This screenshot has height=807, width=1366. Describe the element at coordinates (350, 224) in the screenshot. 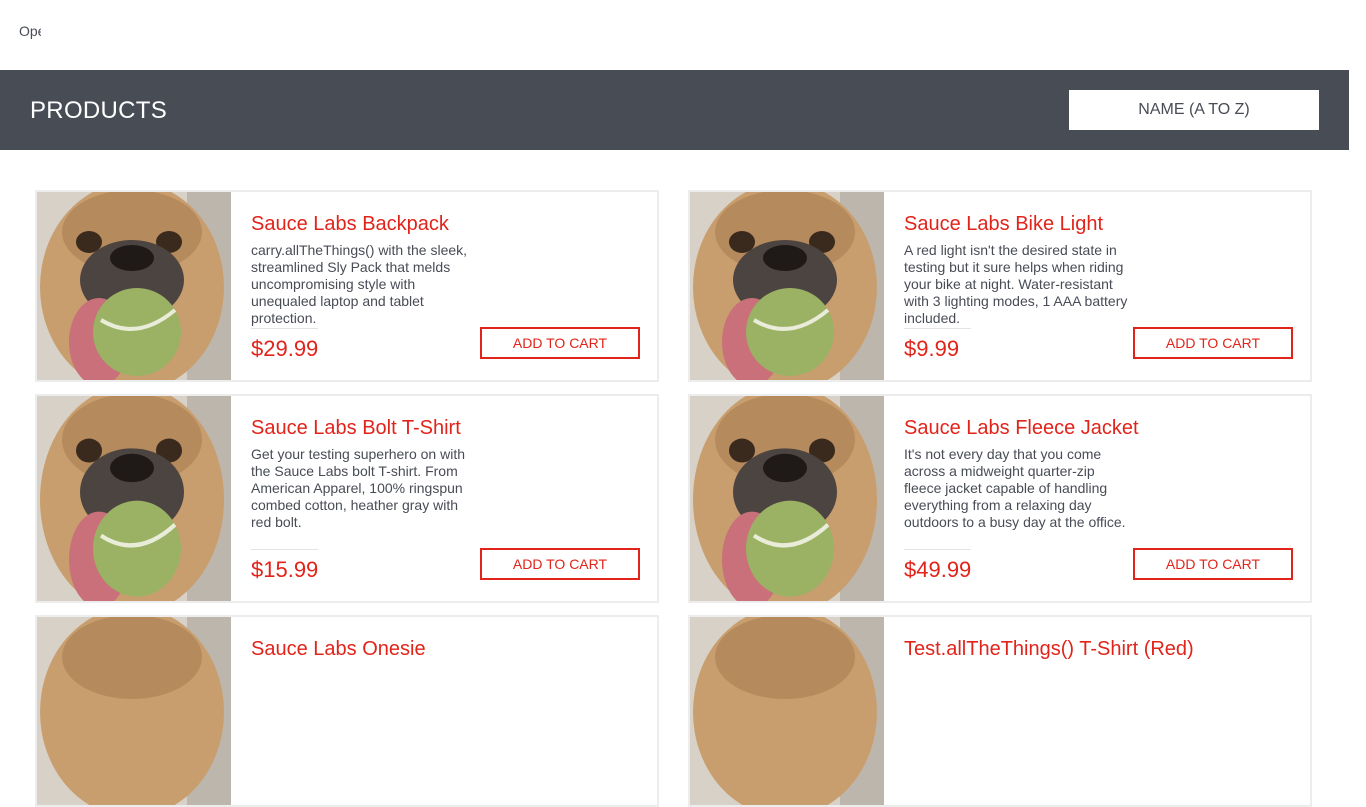

I see `product-name: Sauce Labs Backpack` at that location.